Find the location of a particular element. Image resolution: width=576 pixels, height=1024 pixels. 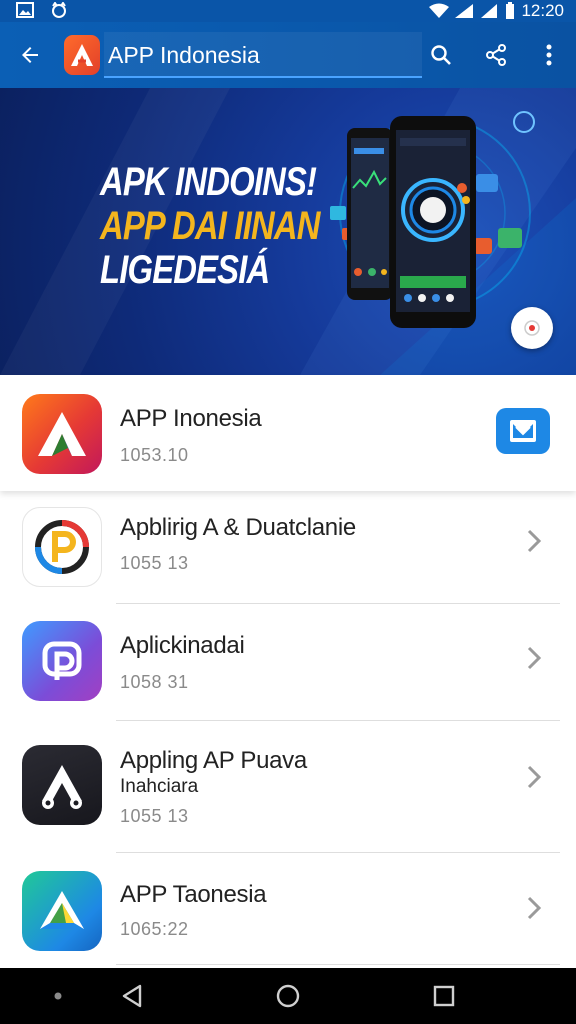

search-button is located at coordinates (441, 55).